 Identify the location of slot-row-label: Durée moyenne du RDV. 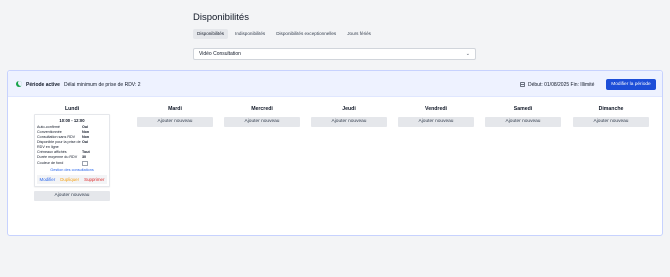
(57, 157).